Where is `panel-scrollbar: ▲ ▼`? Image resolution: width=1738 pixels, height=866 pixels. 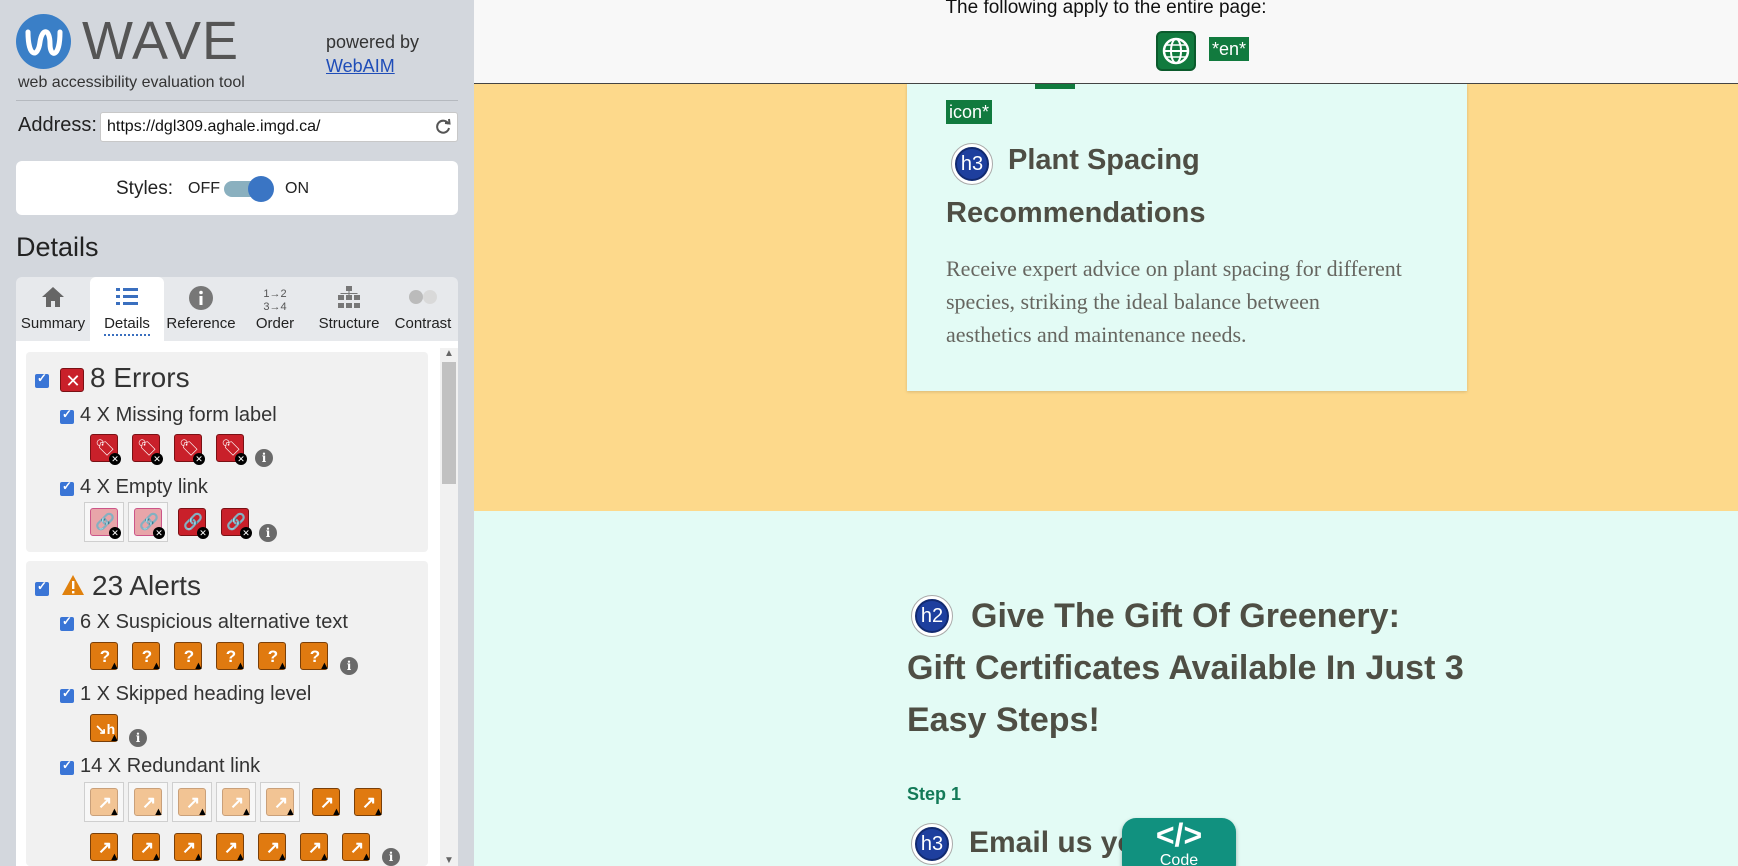 panel-scrollbar: ▲ ▼ is located at coordinates (449, 607).